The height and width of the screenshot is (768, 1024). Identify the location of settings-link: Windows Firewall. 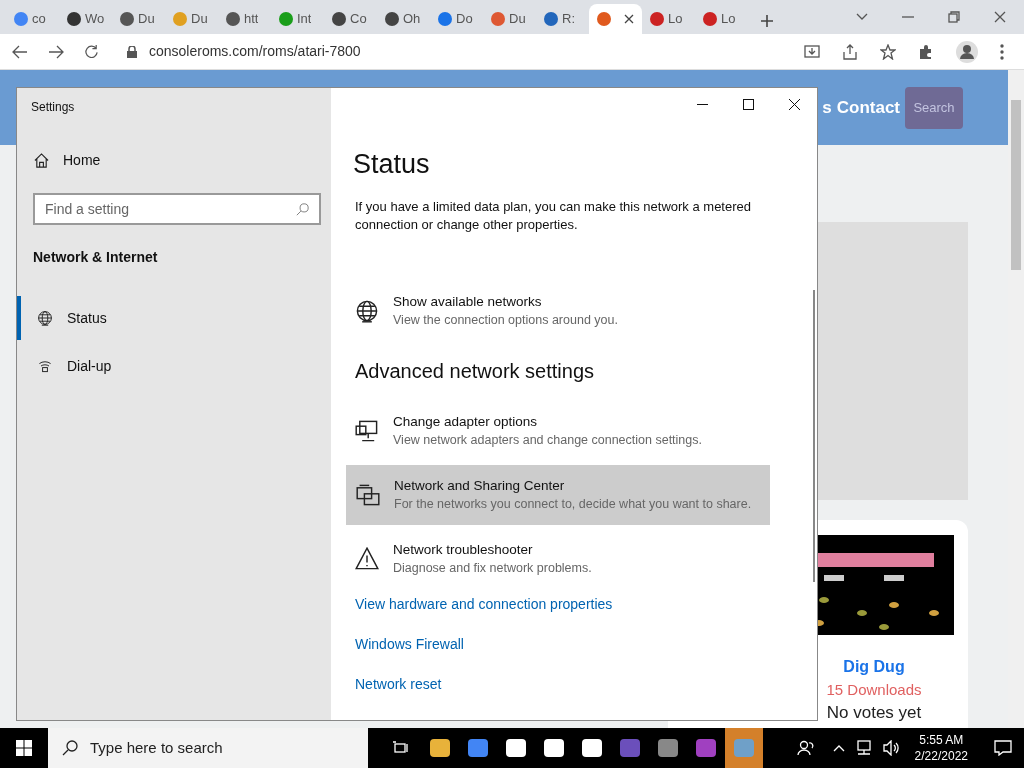
(409, 644).